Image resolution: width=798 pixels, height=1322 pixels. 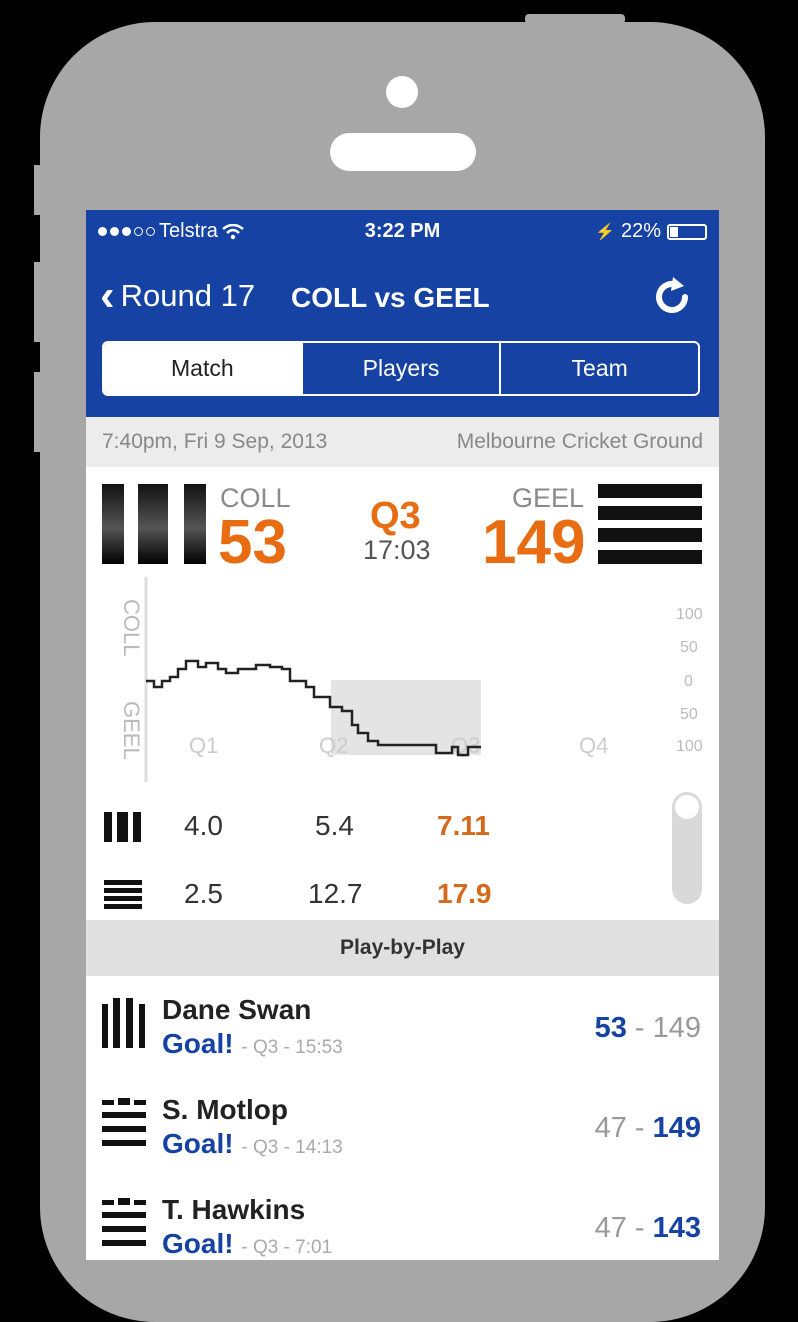 What do you see at coordinates (610, 1028) in the screenshot?
I see `home-running-score: 53` at bounding box center [610, 1028].